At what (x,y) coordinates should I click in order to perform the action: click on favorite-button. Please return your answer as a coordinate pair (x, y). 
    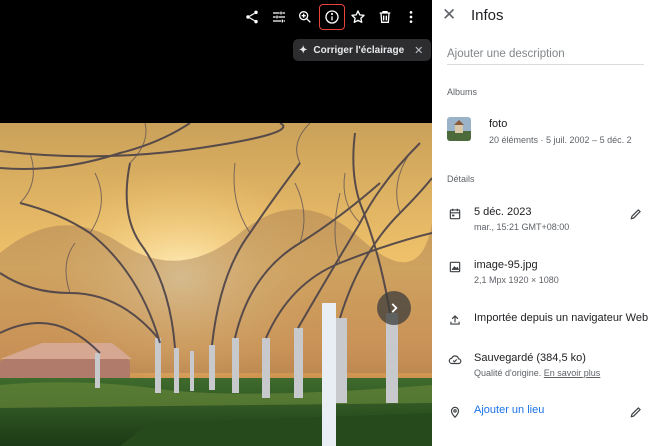
    Looking at the image, I should click on (358, 17).